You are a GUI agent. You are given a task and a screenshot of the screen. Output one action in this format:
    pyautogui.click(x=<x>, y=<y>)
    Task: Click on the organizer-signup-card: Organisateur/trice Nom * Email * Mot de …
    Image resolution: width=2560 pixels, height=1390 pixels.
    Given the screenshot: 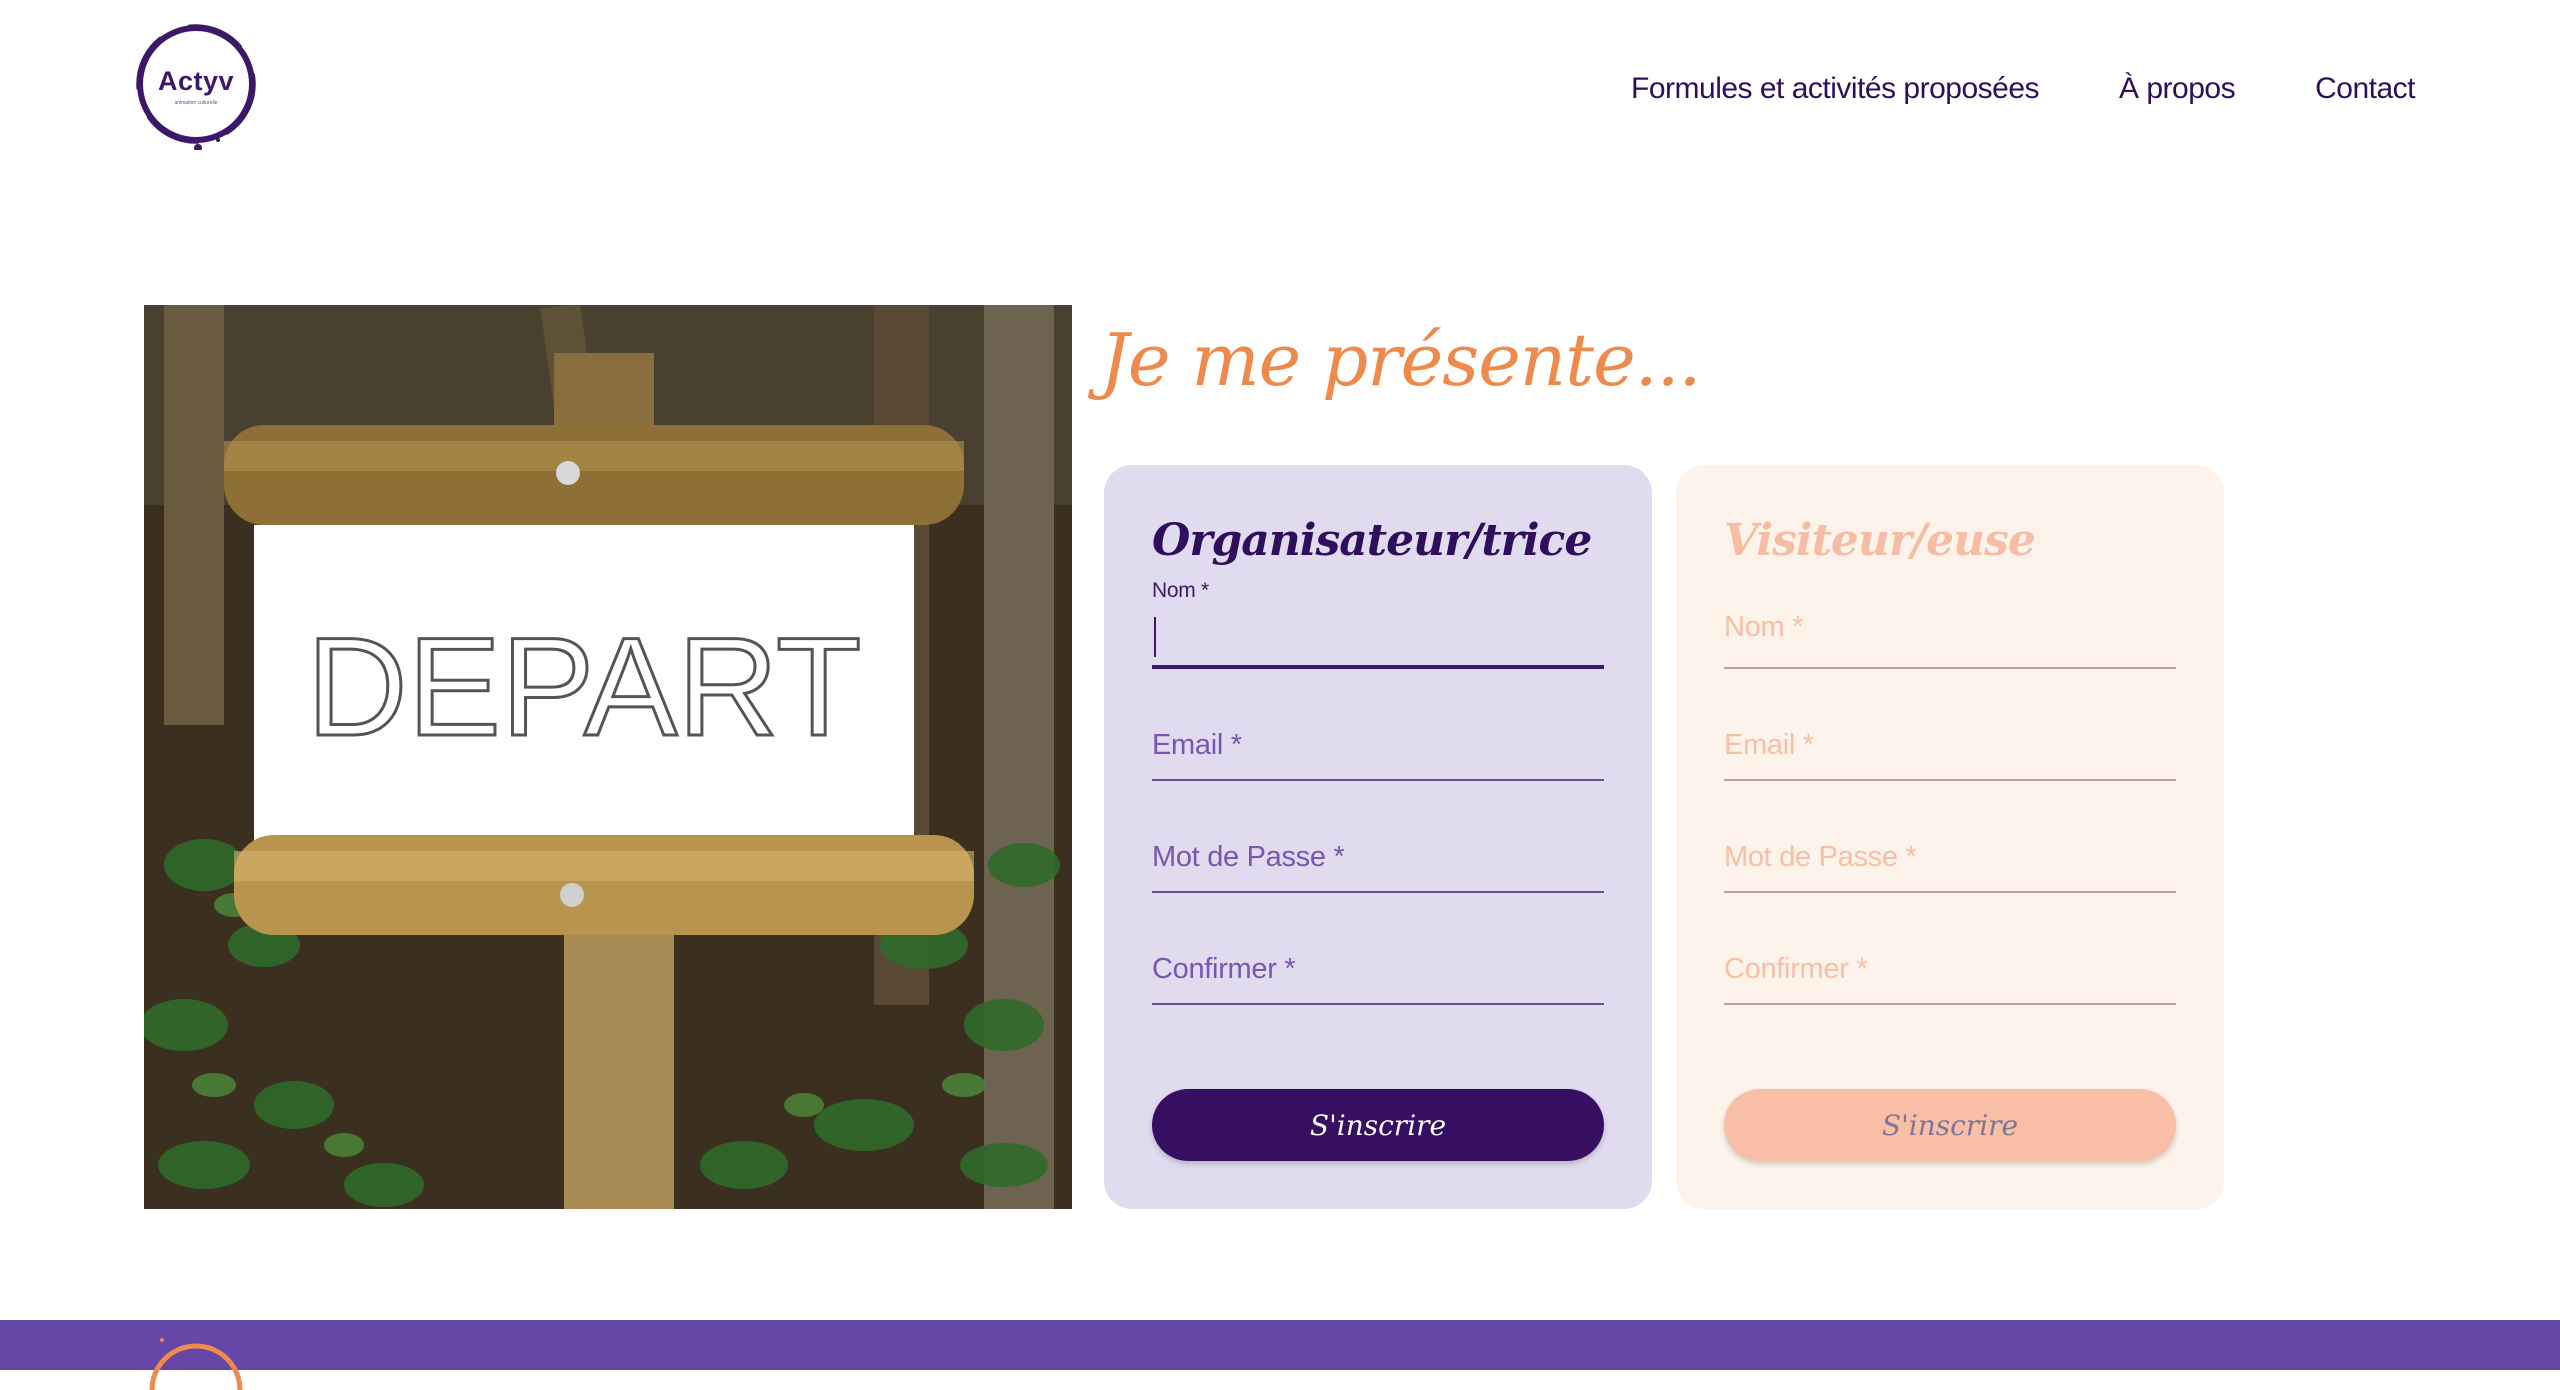 What is the action you would take?
    pyautogui.click(x=1378, y=837)
    